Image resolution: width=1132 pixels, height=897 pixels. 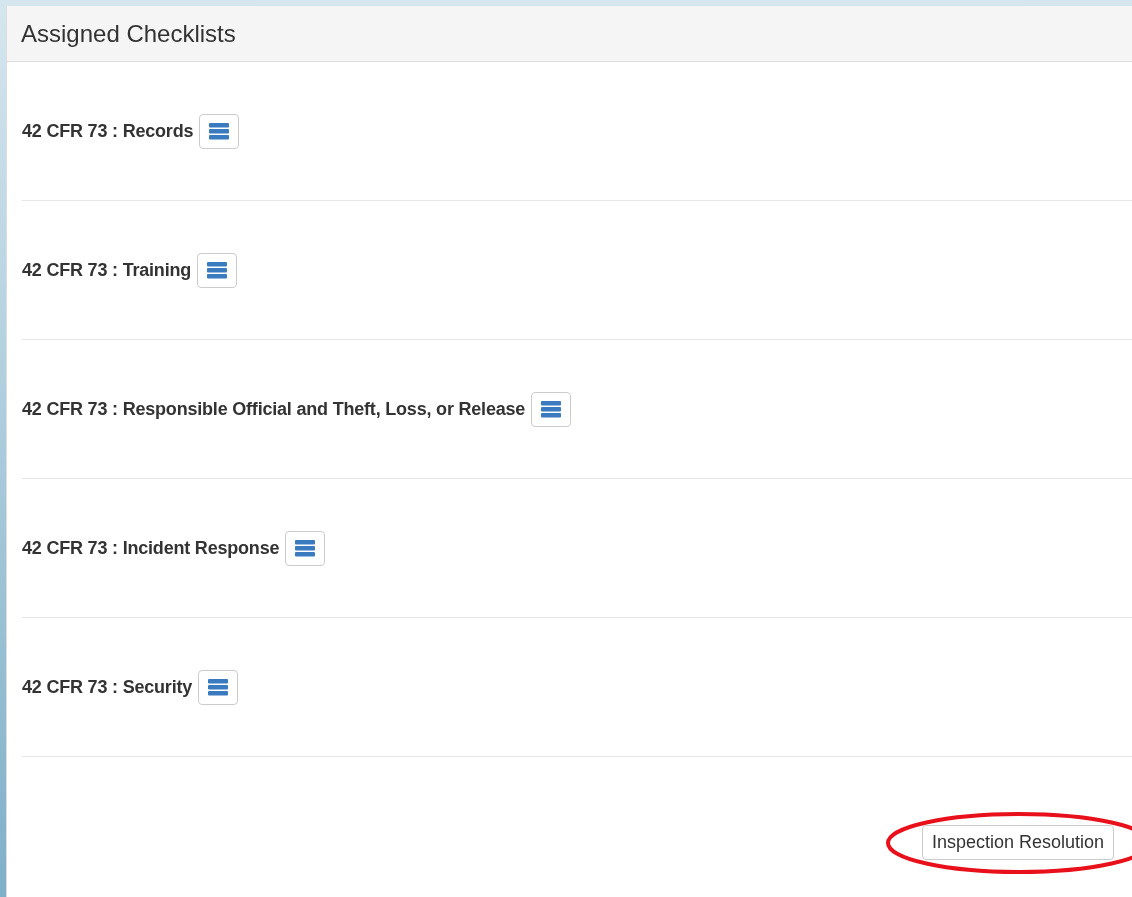 I want to click on checklist-title: 42 CFR 73 : Records, so click(x=108, y=131).